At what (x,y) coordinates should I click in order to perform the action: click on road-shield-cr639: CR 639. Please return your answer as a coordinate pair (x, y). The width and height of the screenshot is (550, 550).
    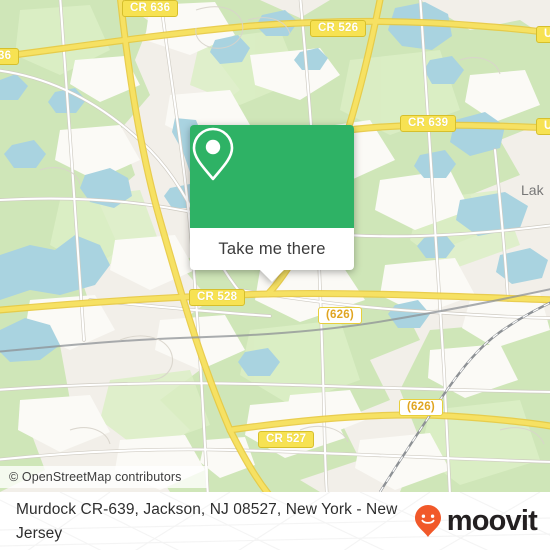
    Looking at the image, I should click on (428, 123).